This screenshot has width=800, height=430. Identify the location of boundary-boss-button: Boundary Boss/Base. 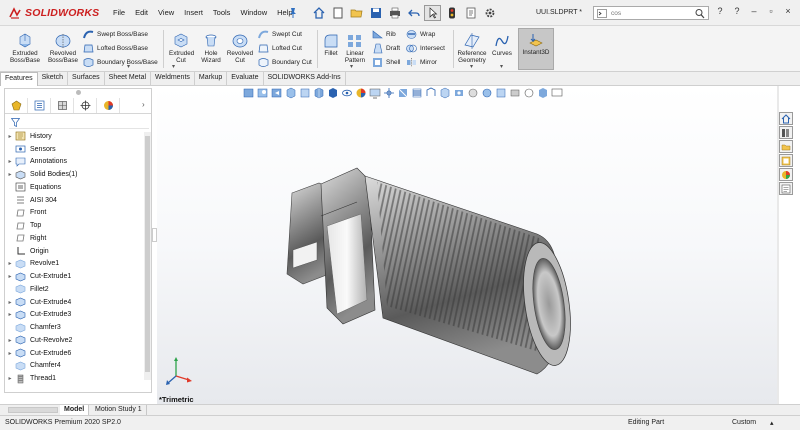
(120, 62).